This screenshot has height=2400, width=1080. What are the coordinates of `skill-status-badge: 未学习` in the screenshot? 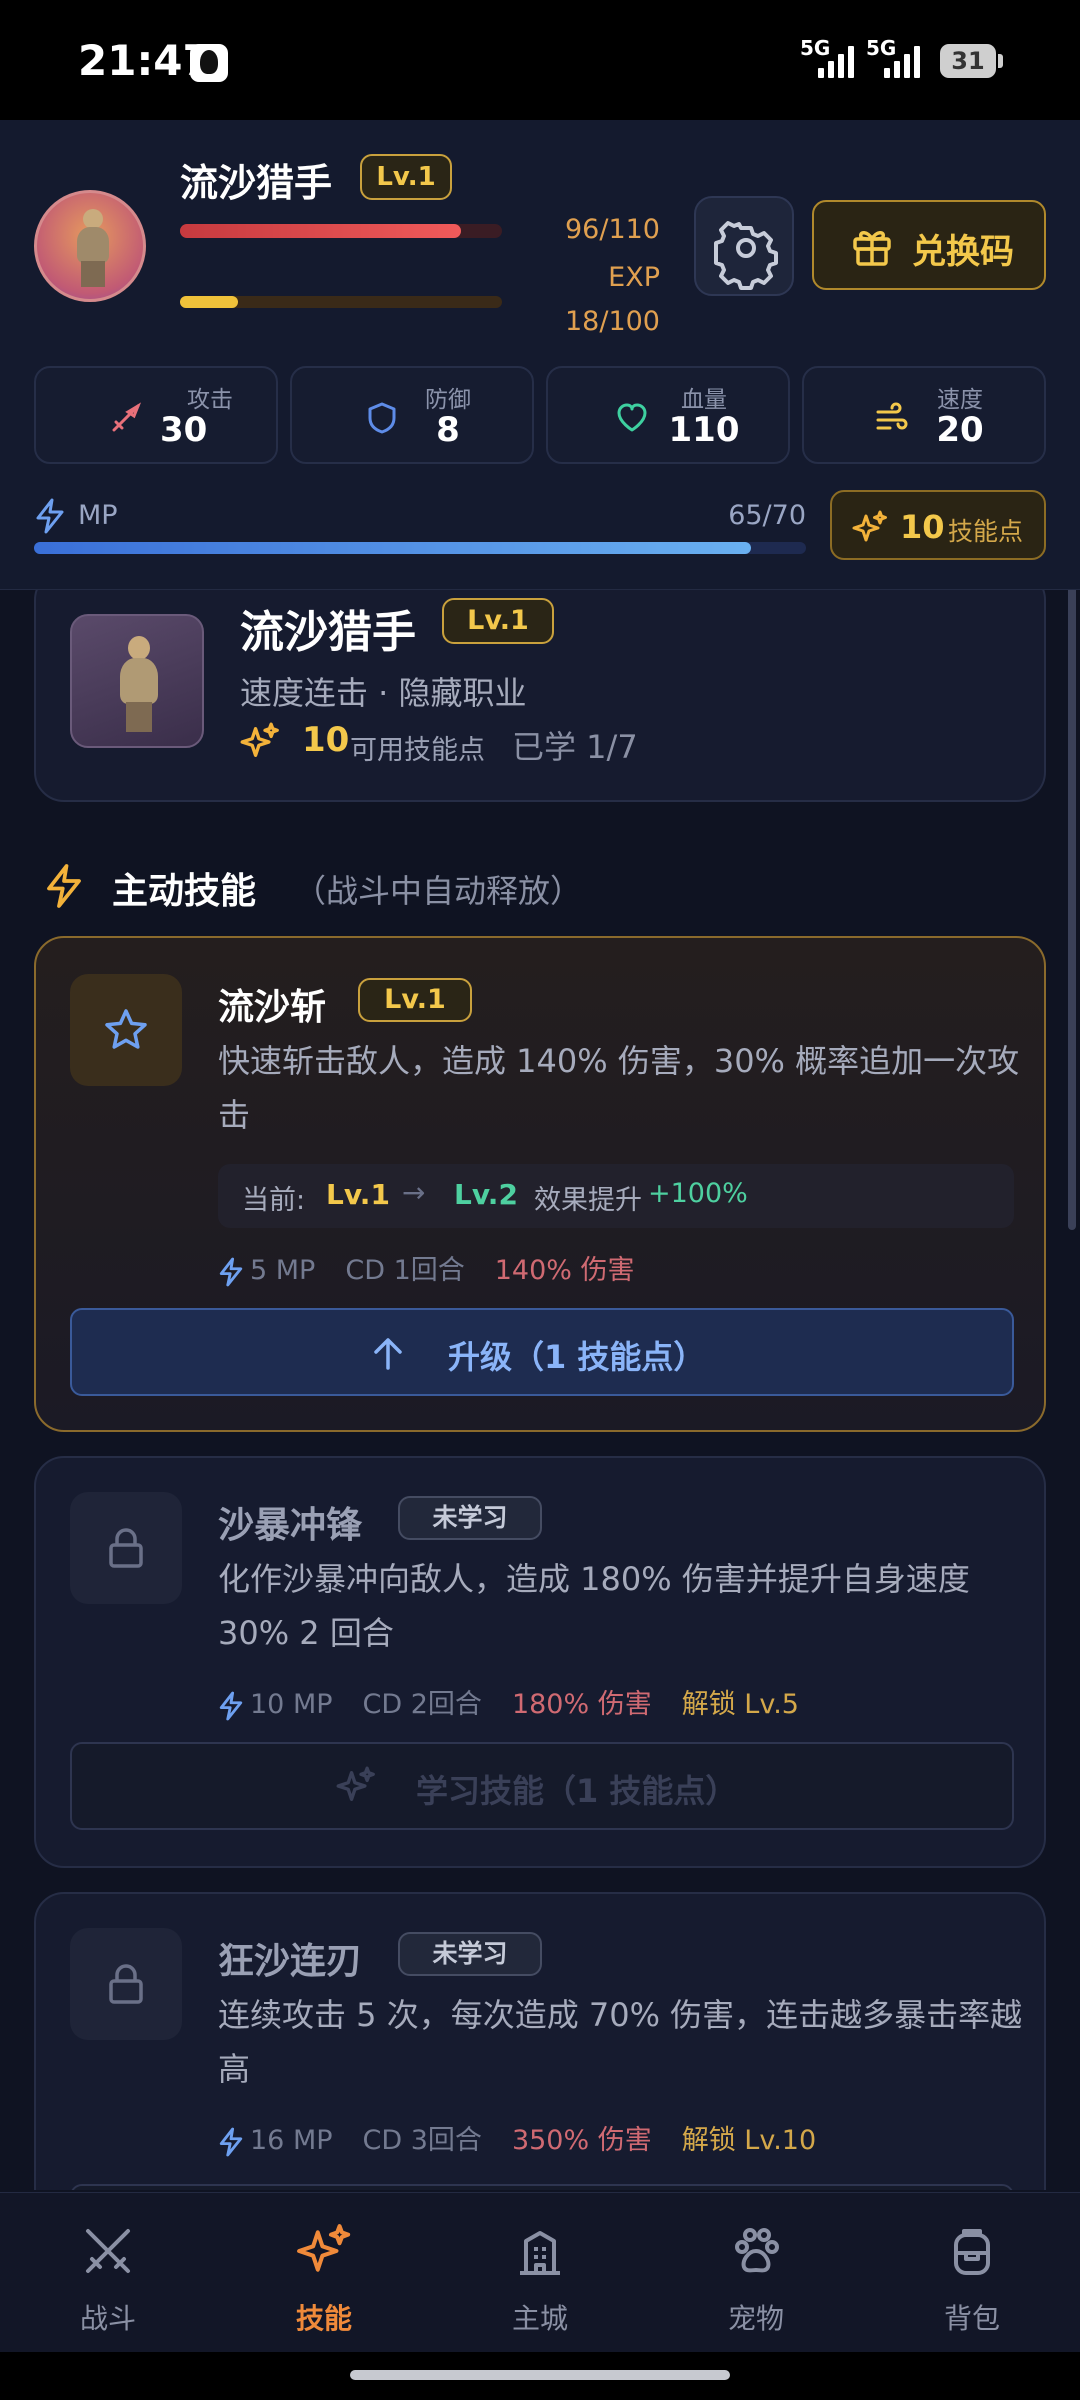 It's located at (470, 1518).